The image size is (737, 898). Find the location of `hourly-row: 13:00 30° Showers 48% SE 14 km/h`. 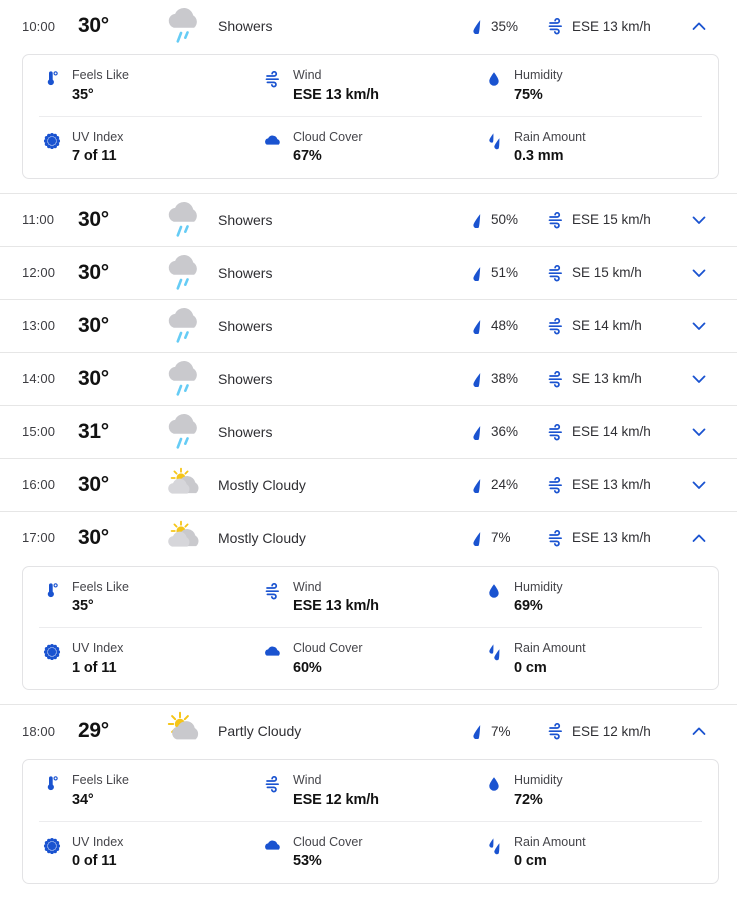

hourly-row: 13:00 30° Showers 48% SE 14 km/h is located at coordinates (368, 325).